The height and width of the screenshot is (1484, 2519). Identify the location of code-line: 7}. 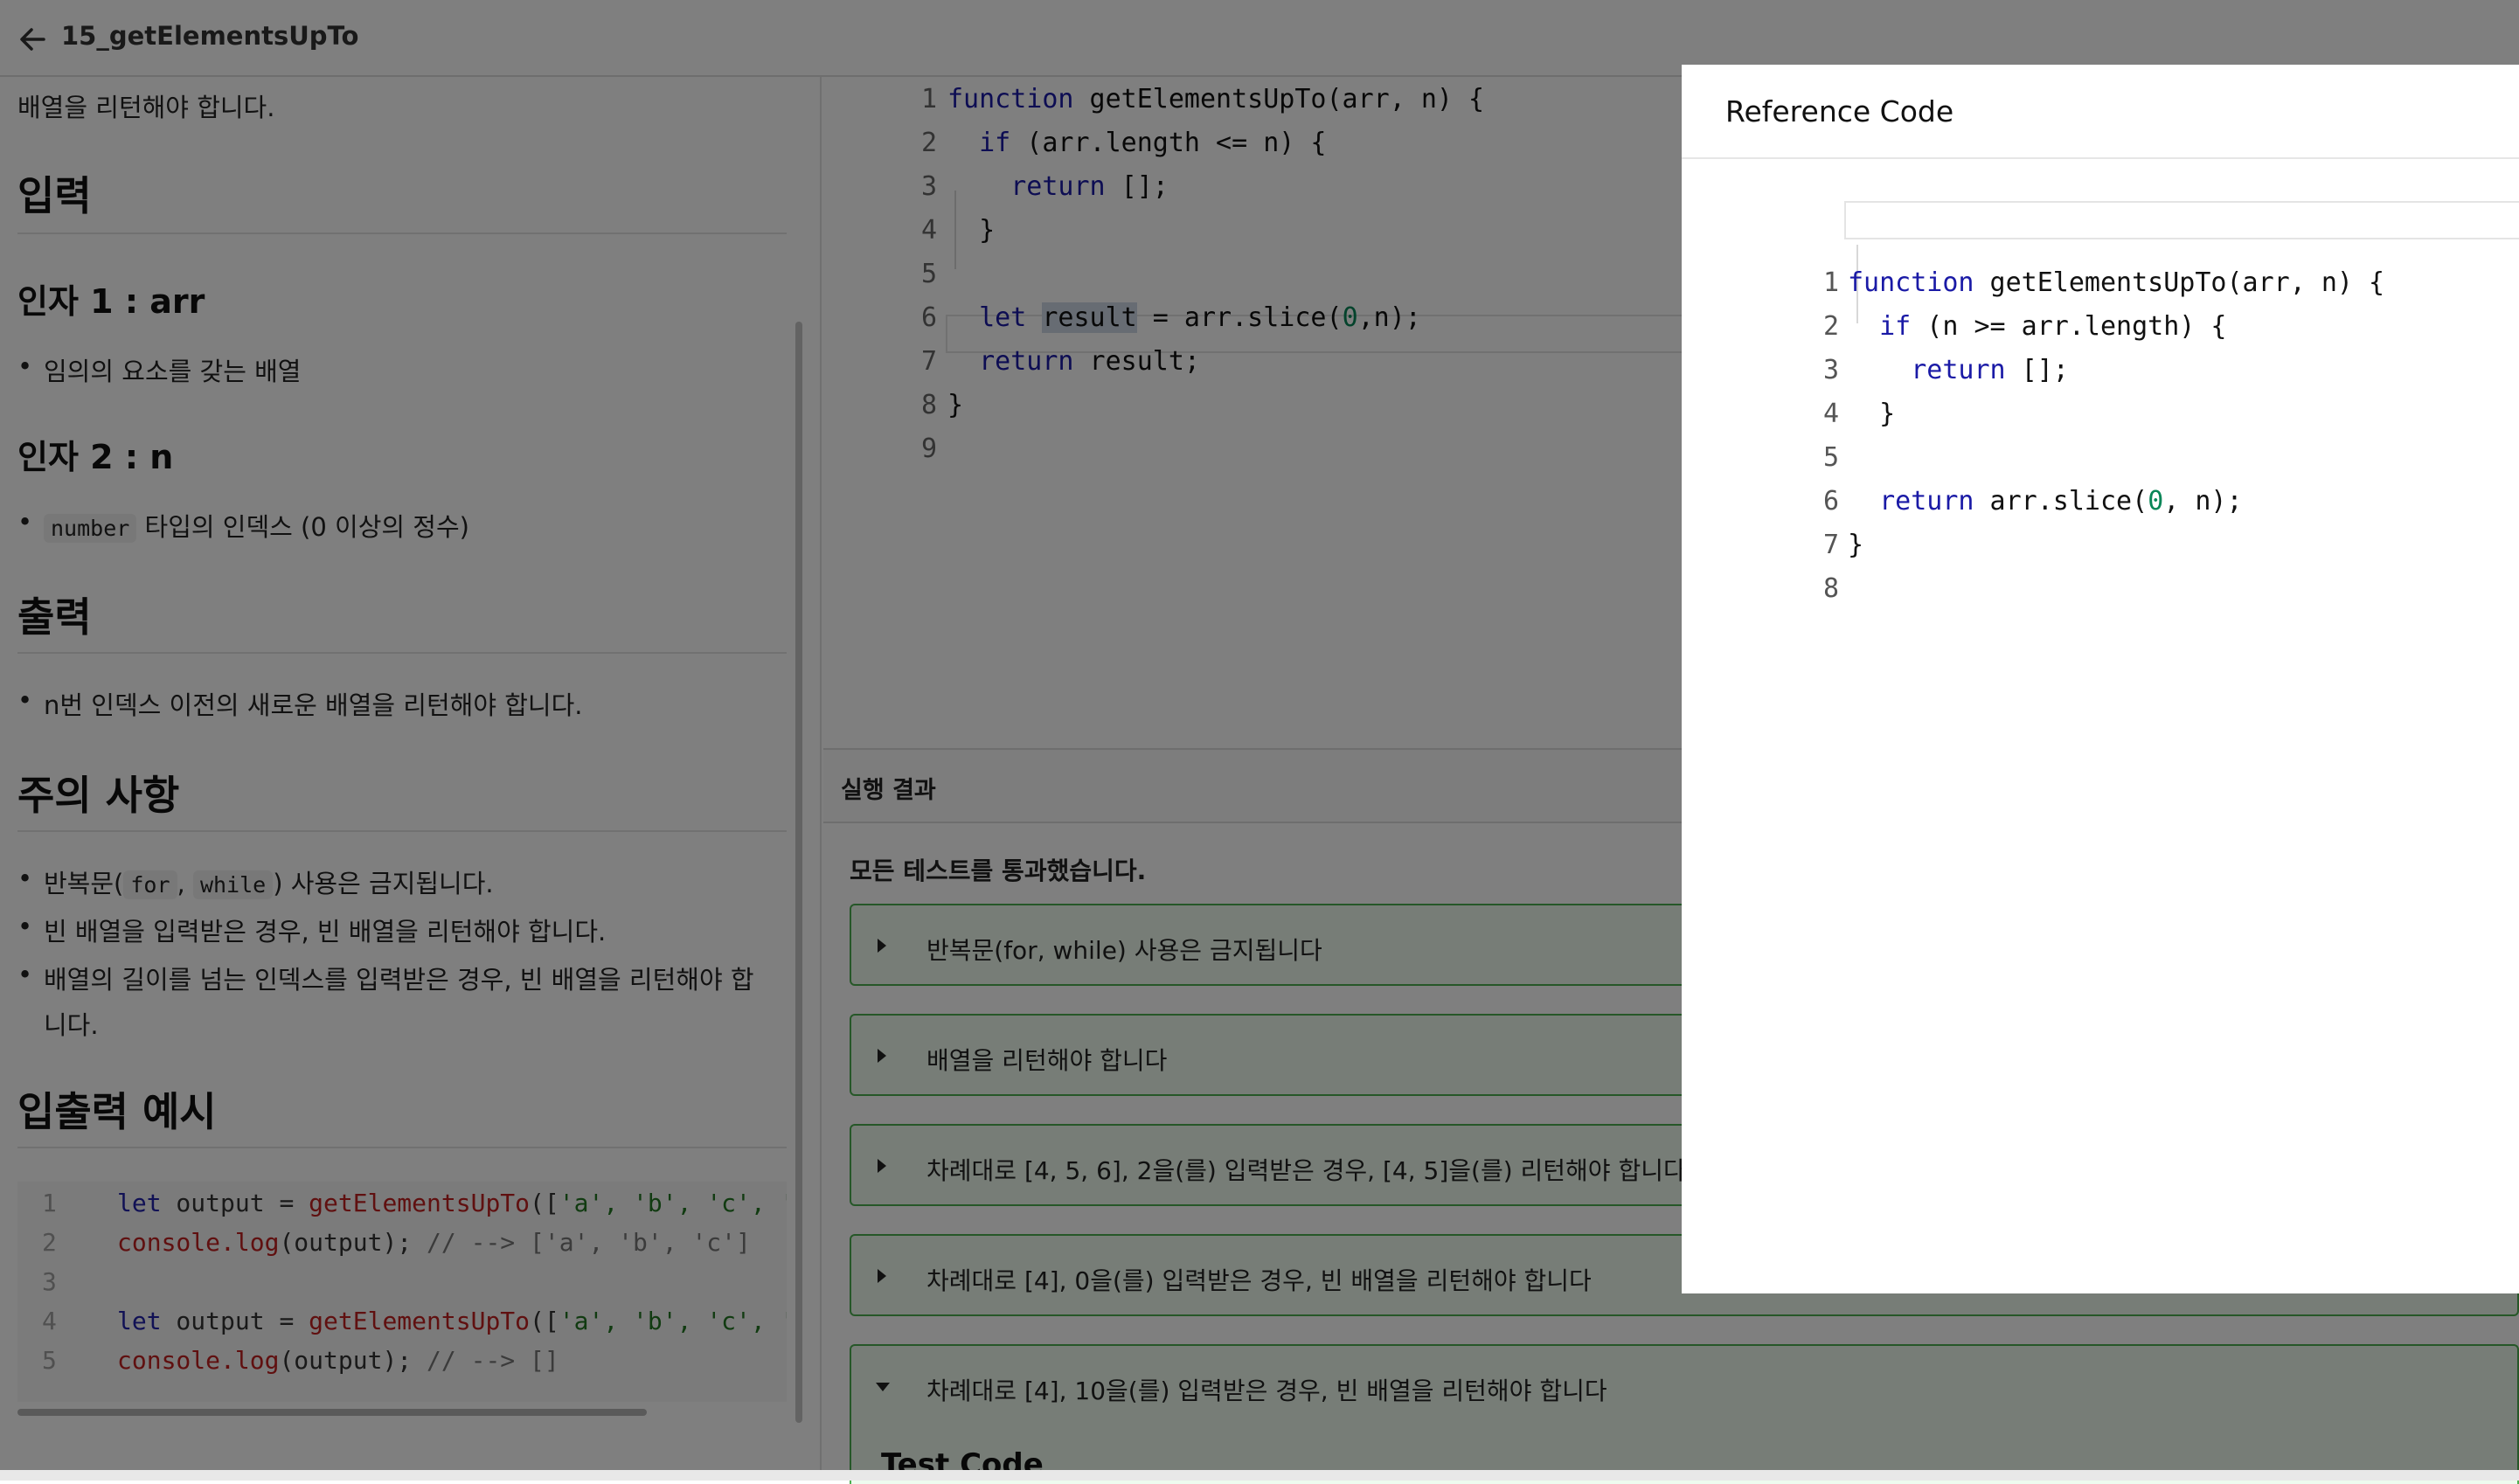
(2100, 550).